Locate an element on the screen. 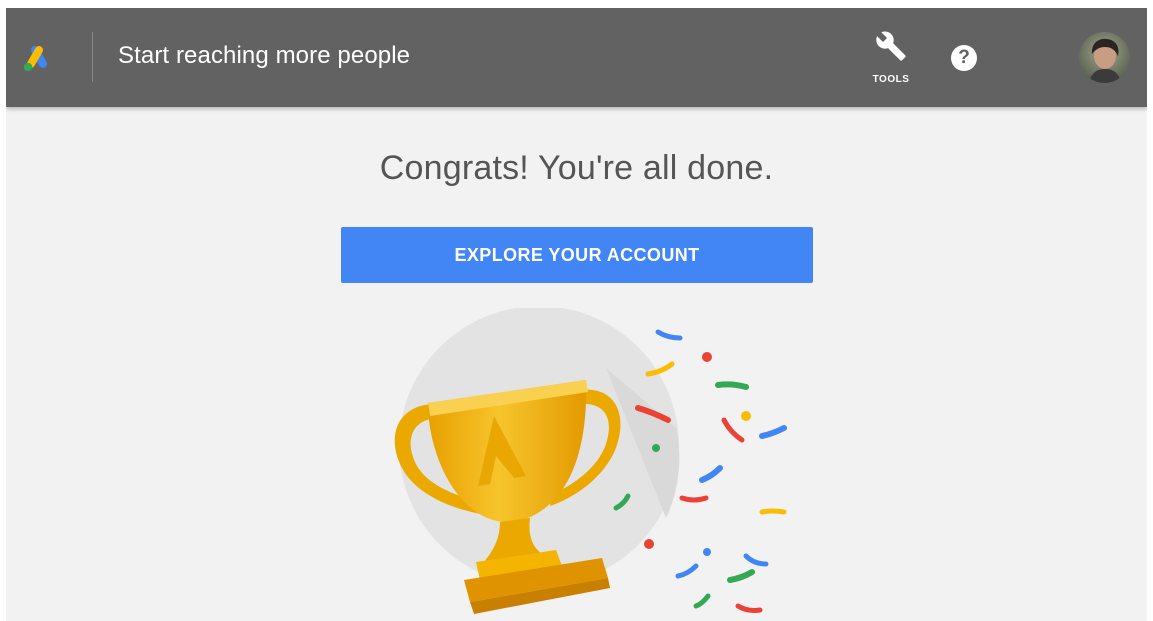 The height and width of the screenshot is (621, 1153). tools-label: TOOLS is located at coordinates (891, 79).